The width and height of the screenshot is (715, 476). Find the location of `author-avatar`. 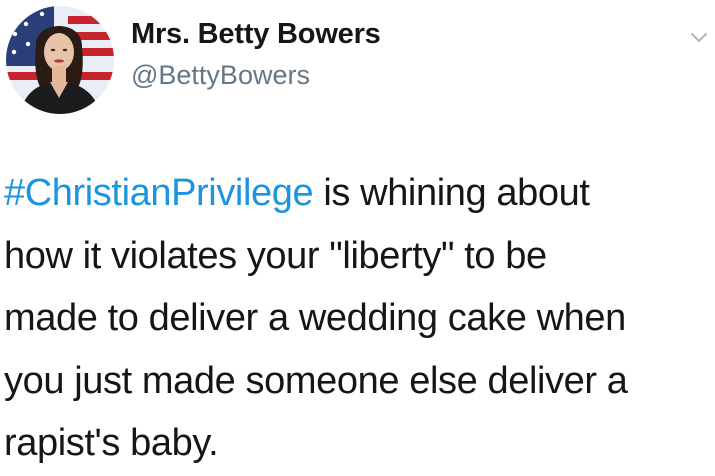

author-avatar is located at coordinates (60, 60).